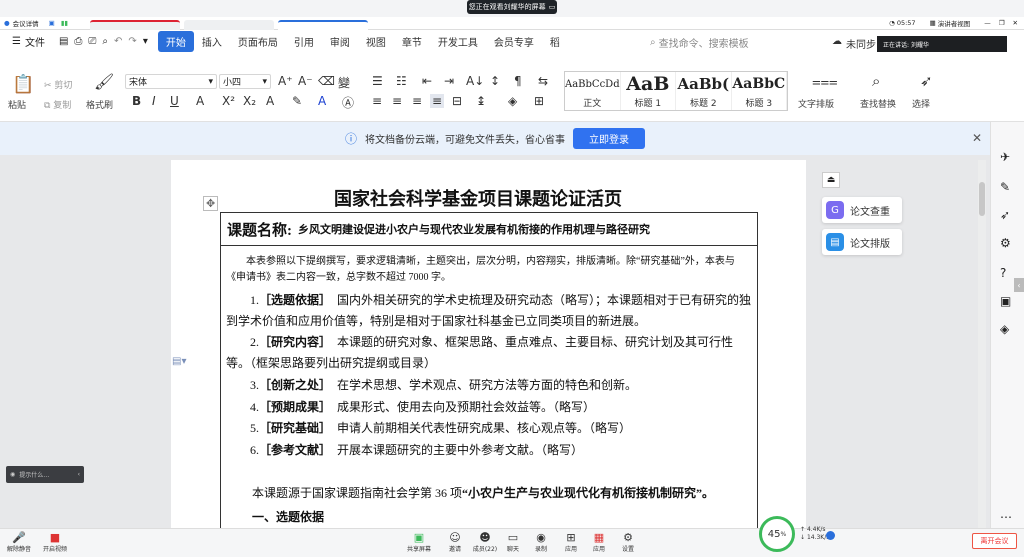 The image size is (1024, 557). Describe the element at coordinates (437, 101) in the screenshot. I see `justify-icon: ≡` at that location.